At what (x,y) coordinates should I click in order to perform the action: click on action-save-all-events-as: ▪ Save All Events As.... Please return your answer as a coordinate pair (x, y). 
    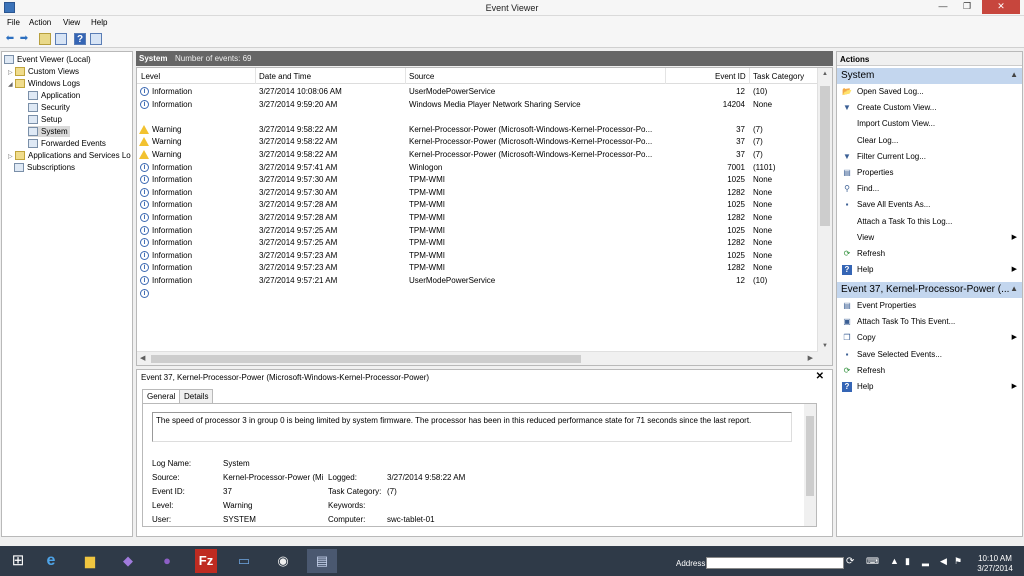
    Looking at the image, I should click on (929, 205).